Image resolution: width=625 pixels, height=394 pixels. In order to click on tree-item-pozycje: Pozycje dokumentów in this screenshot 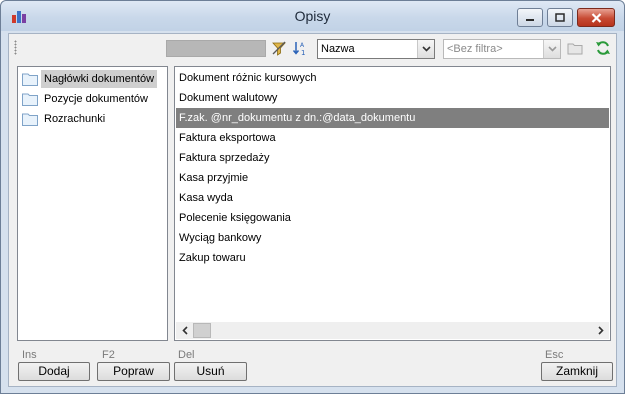, I will do `click(86, 99)`.